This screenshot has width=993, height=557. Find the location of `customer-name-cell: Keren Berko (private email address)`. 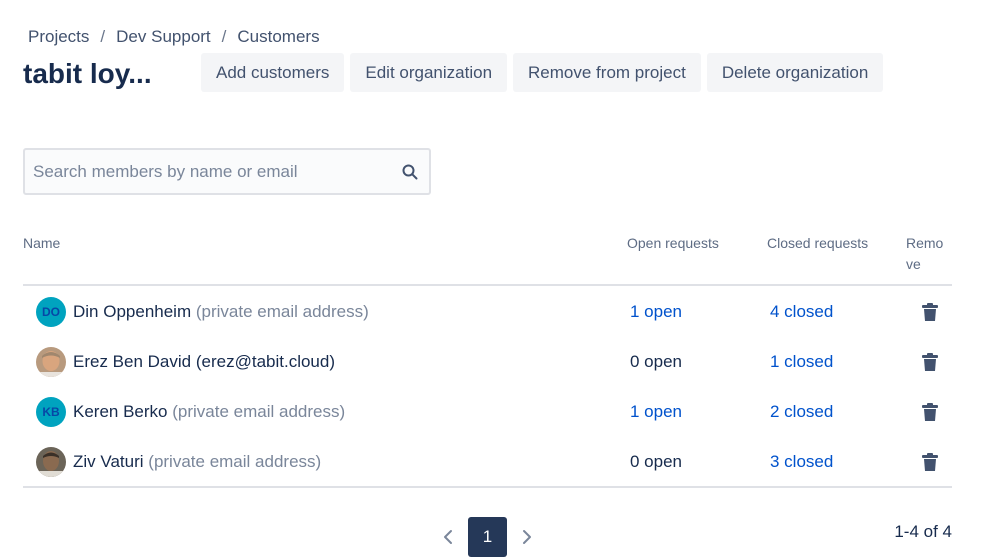

customer-name-cell: Keren Berko (private email address) is located at coordinates (209, 412).